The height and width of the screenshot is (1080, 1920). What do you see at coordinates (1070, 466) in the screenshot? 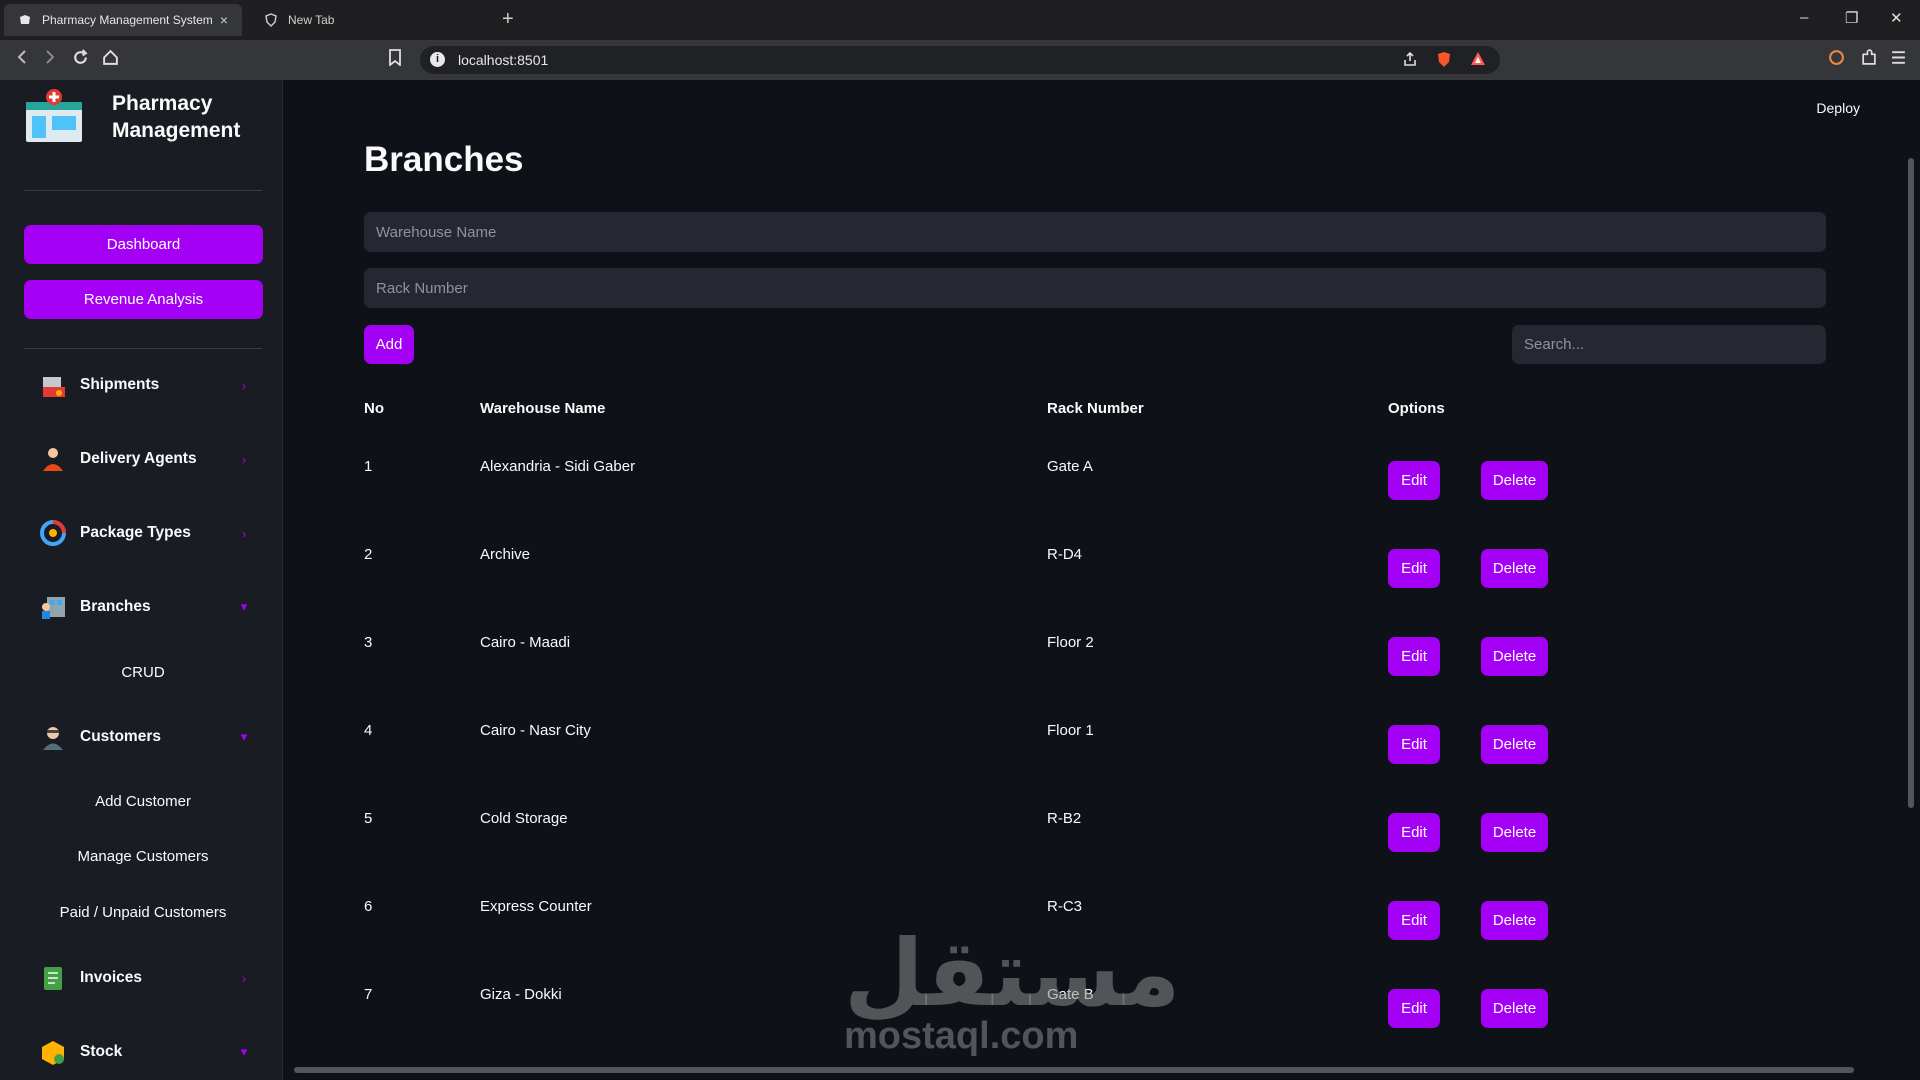
I see `cell-rack-number: Gate A` at bounding box center [1070, 466].